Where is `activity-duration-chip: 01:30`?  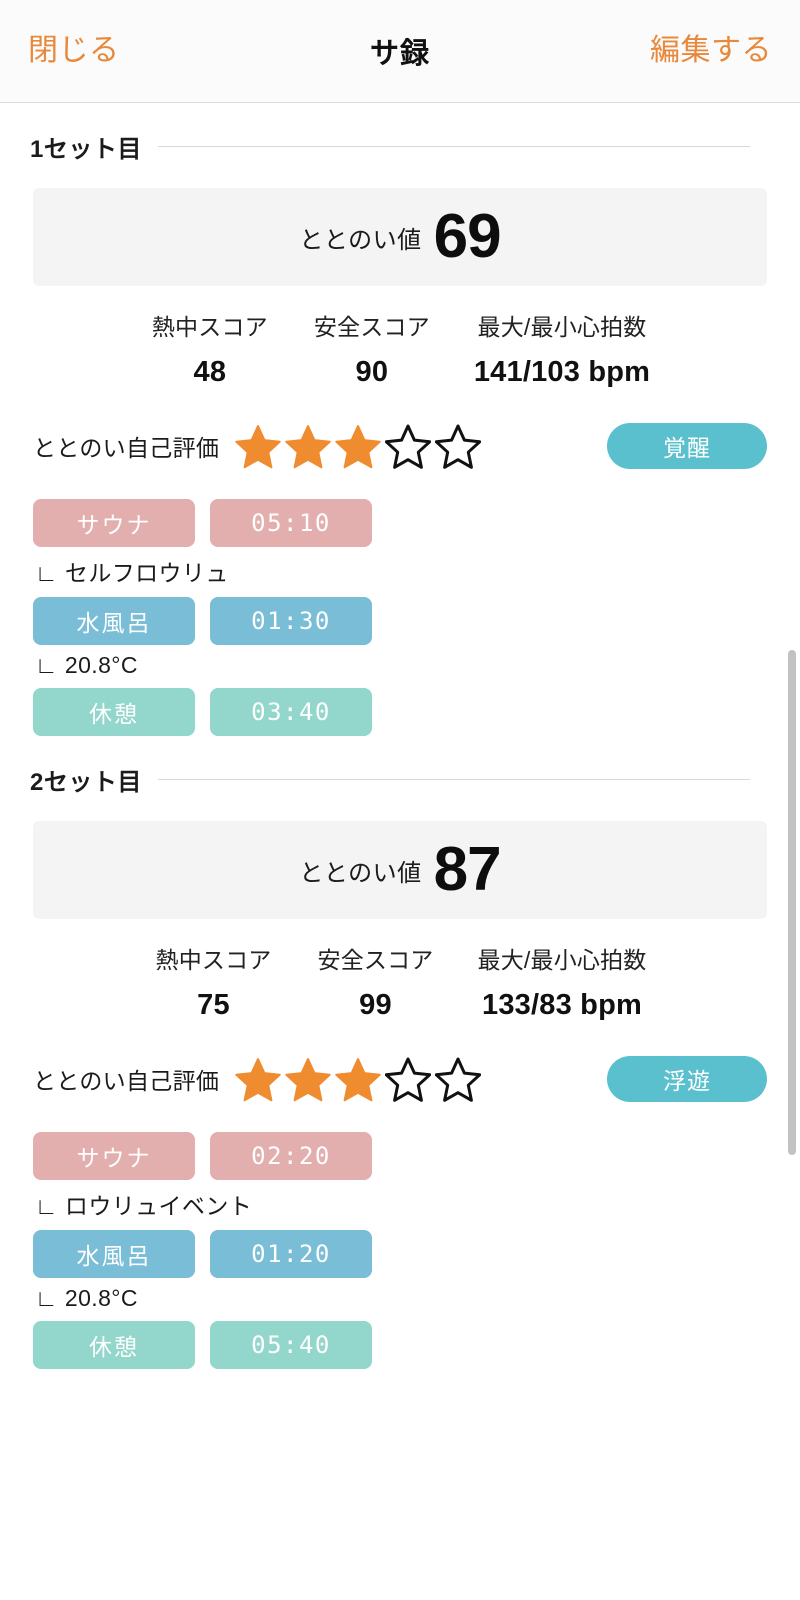
activity-duration-chip: 01:30 is located at coordinates (291, 621).